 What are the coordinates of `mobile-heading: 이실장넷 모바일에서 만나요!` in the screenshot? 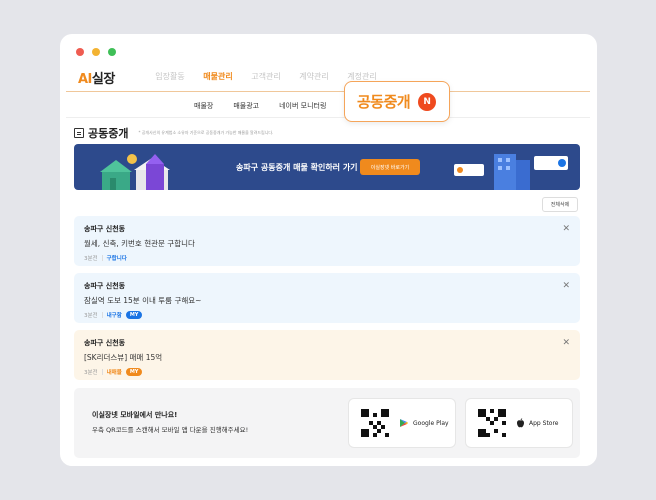 It's located at (135, 415).